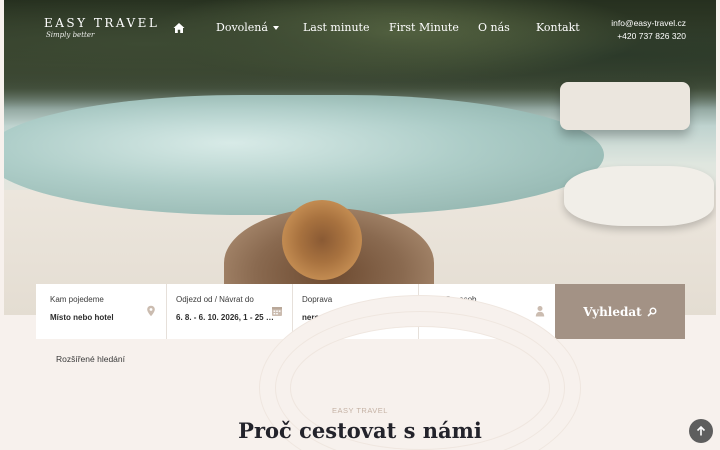 The height and width of the screenshot is (450, 720). What do you see at coordinates (360, 430) in the screenshot?
I see `section-title: Proč cestovat s námi` at bounding box center [360, 430].